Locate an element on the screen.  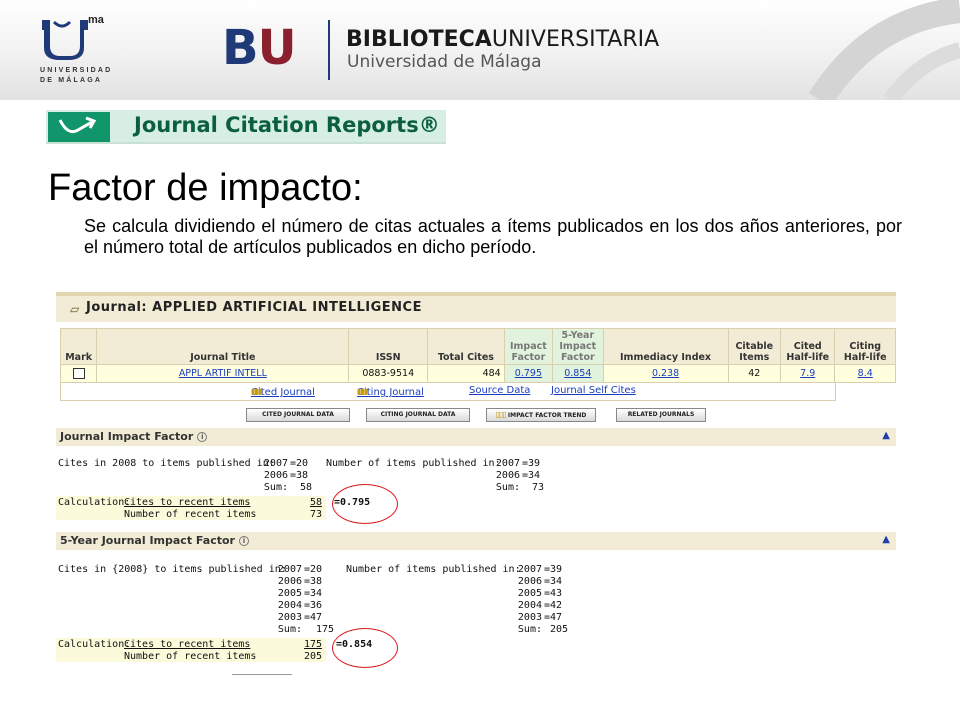
fy-calc-label: Calculation: is located at coordinates (94, 644).